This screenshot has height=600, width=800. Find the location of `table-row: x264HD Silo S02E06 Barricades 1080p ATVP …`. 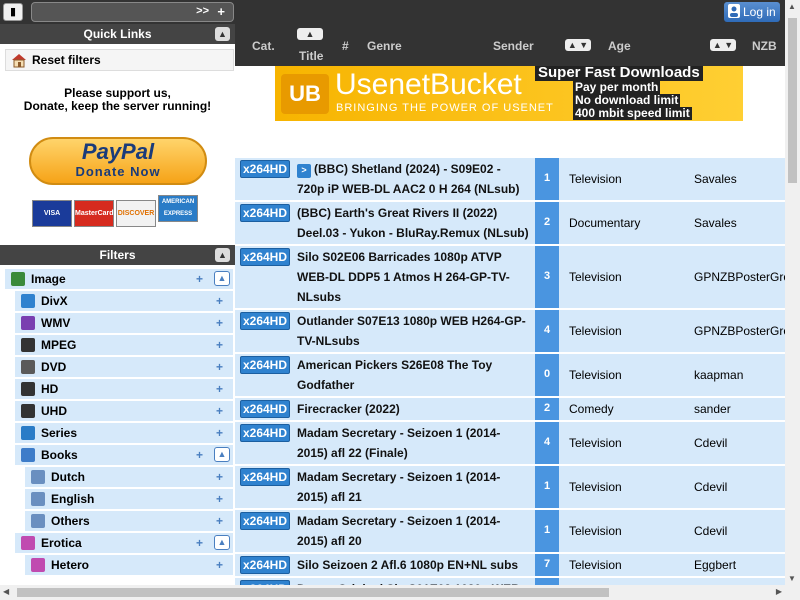

table-row: x264HD Silo S02E06 Barricades 1080p ATVP … is located at coordinates (517, 278).